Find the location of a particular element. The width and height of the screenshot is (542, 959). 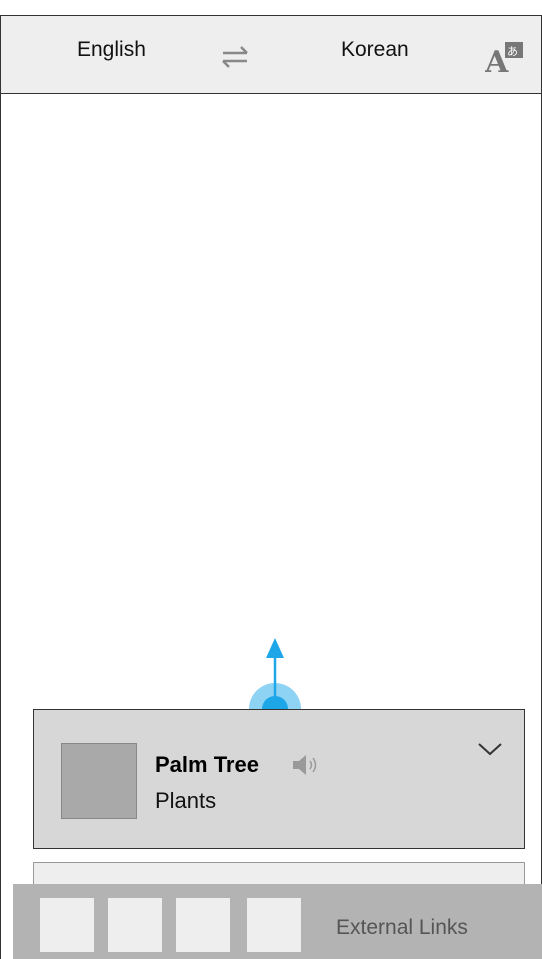

language-bar: English Korean A あ is located at coordinates (271, 54).